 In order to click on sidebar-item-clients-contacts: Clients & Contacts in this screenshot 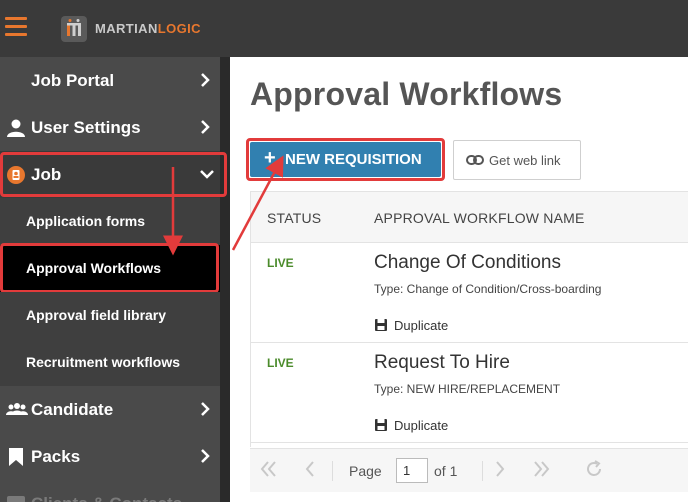, I will do `click(110, 492)`.